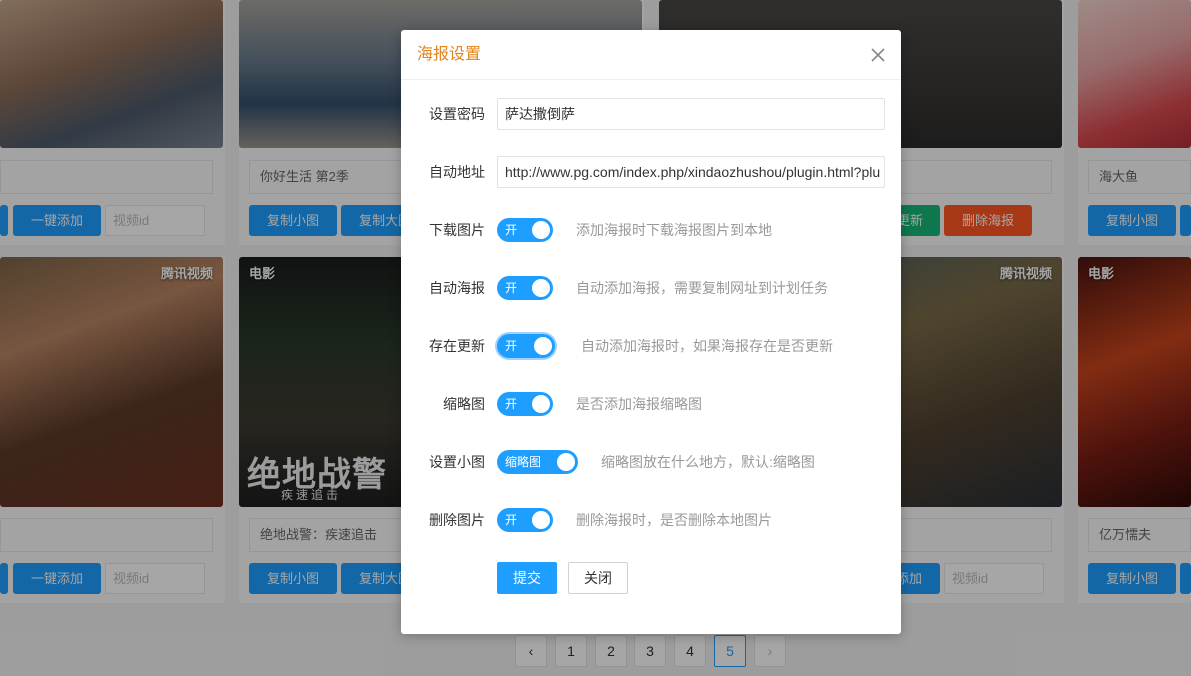 The image size is (1191, 676). I want to click on download-image-hint: 添加海报时下载海报图片到本地, so click(674, 230).